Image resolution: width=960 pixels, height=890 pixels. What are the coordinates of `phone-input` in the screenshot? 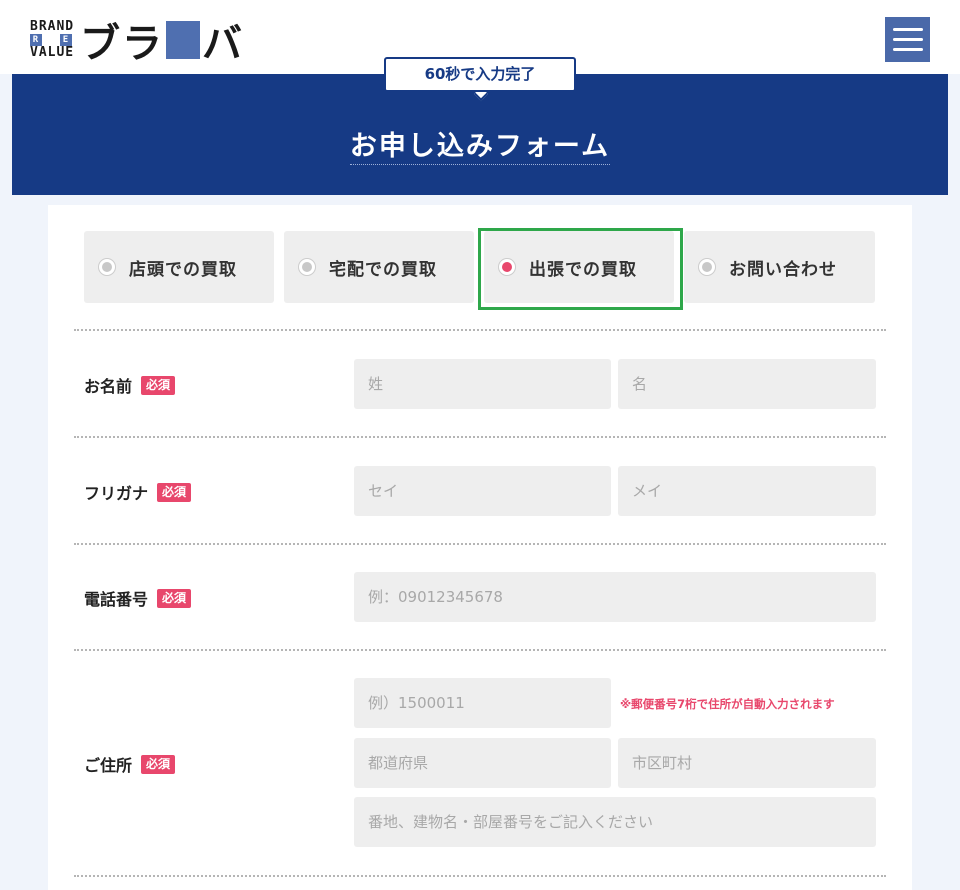 It's located at (615, 597).